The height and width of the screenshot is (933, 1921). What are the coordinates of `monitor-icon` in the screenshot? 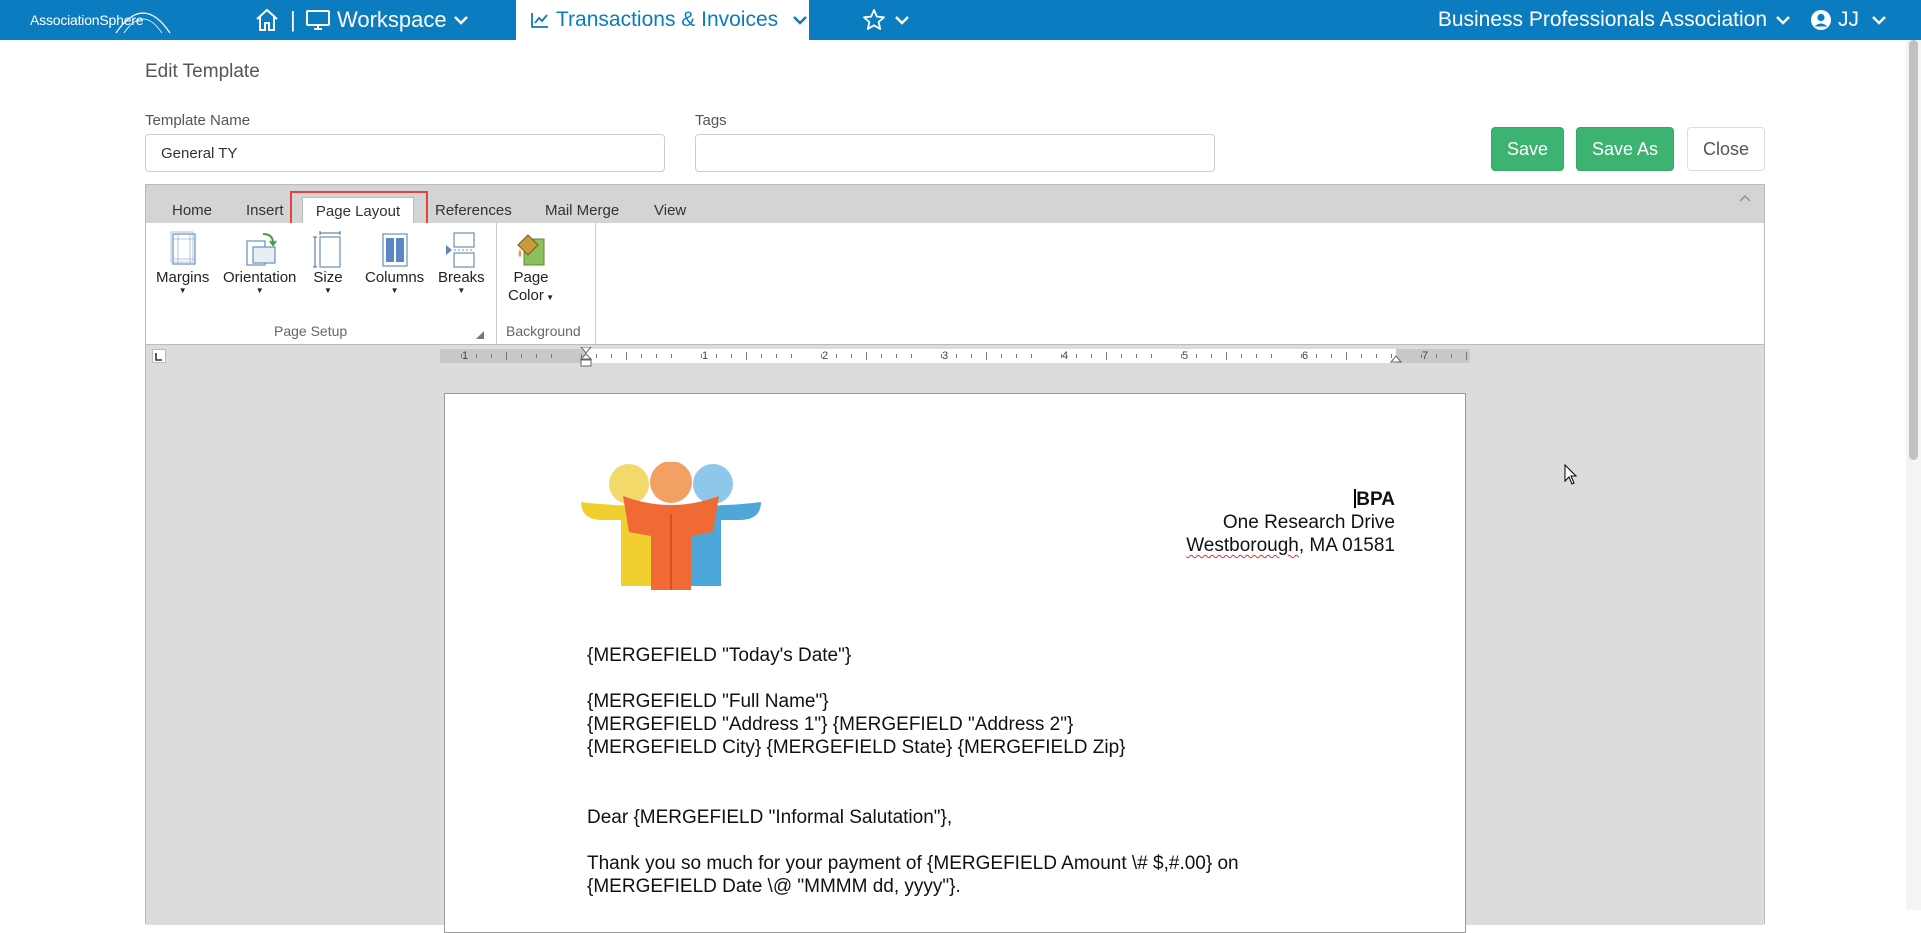 It's located at (318, 20).